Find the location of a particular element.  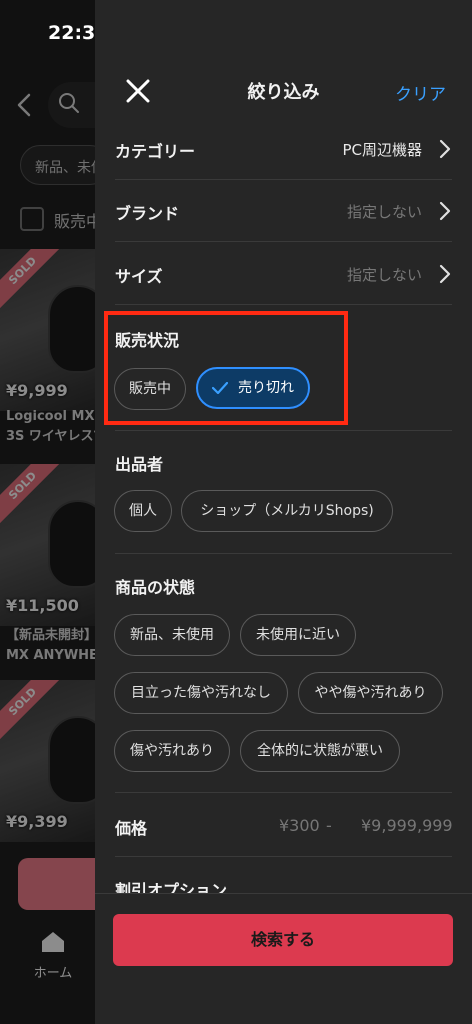

price-max-field: ¥9,999,999 is located at coordinates (407, 825).